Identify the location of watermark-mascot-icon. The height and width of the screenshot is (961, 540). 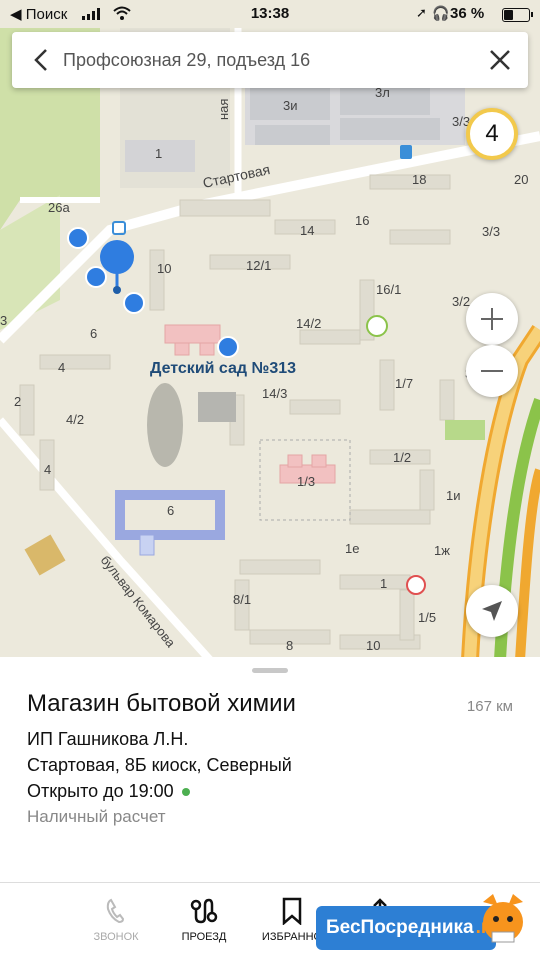
(503, 918).